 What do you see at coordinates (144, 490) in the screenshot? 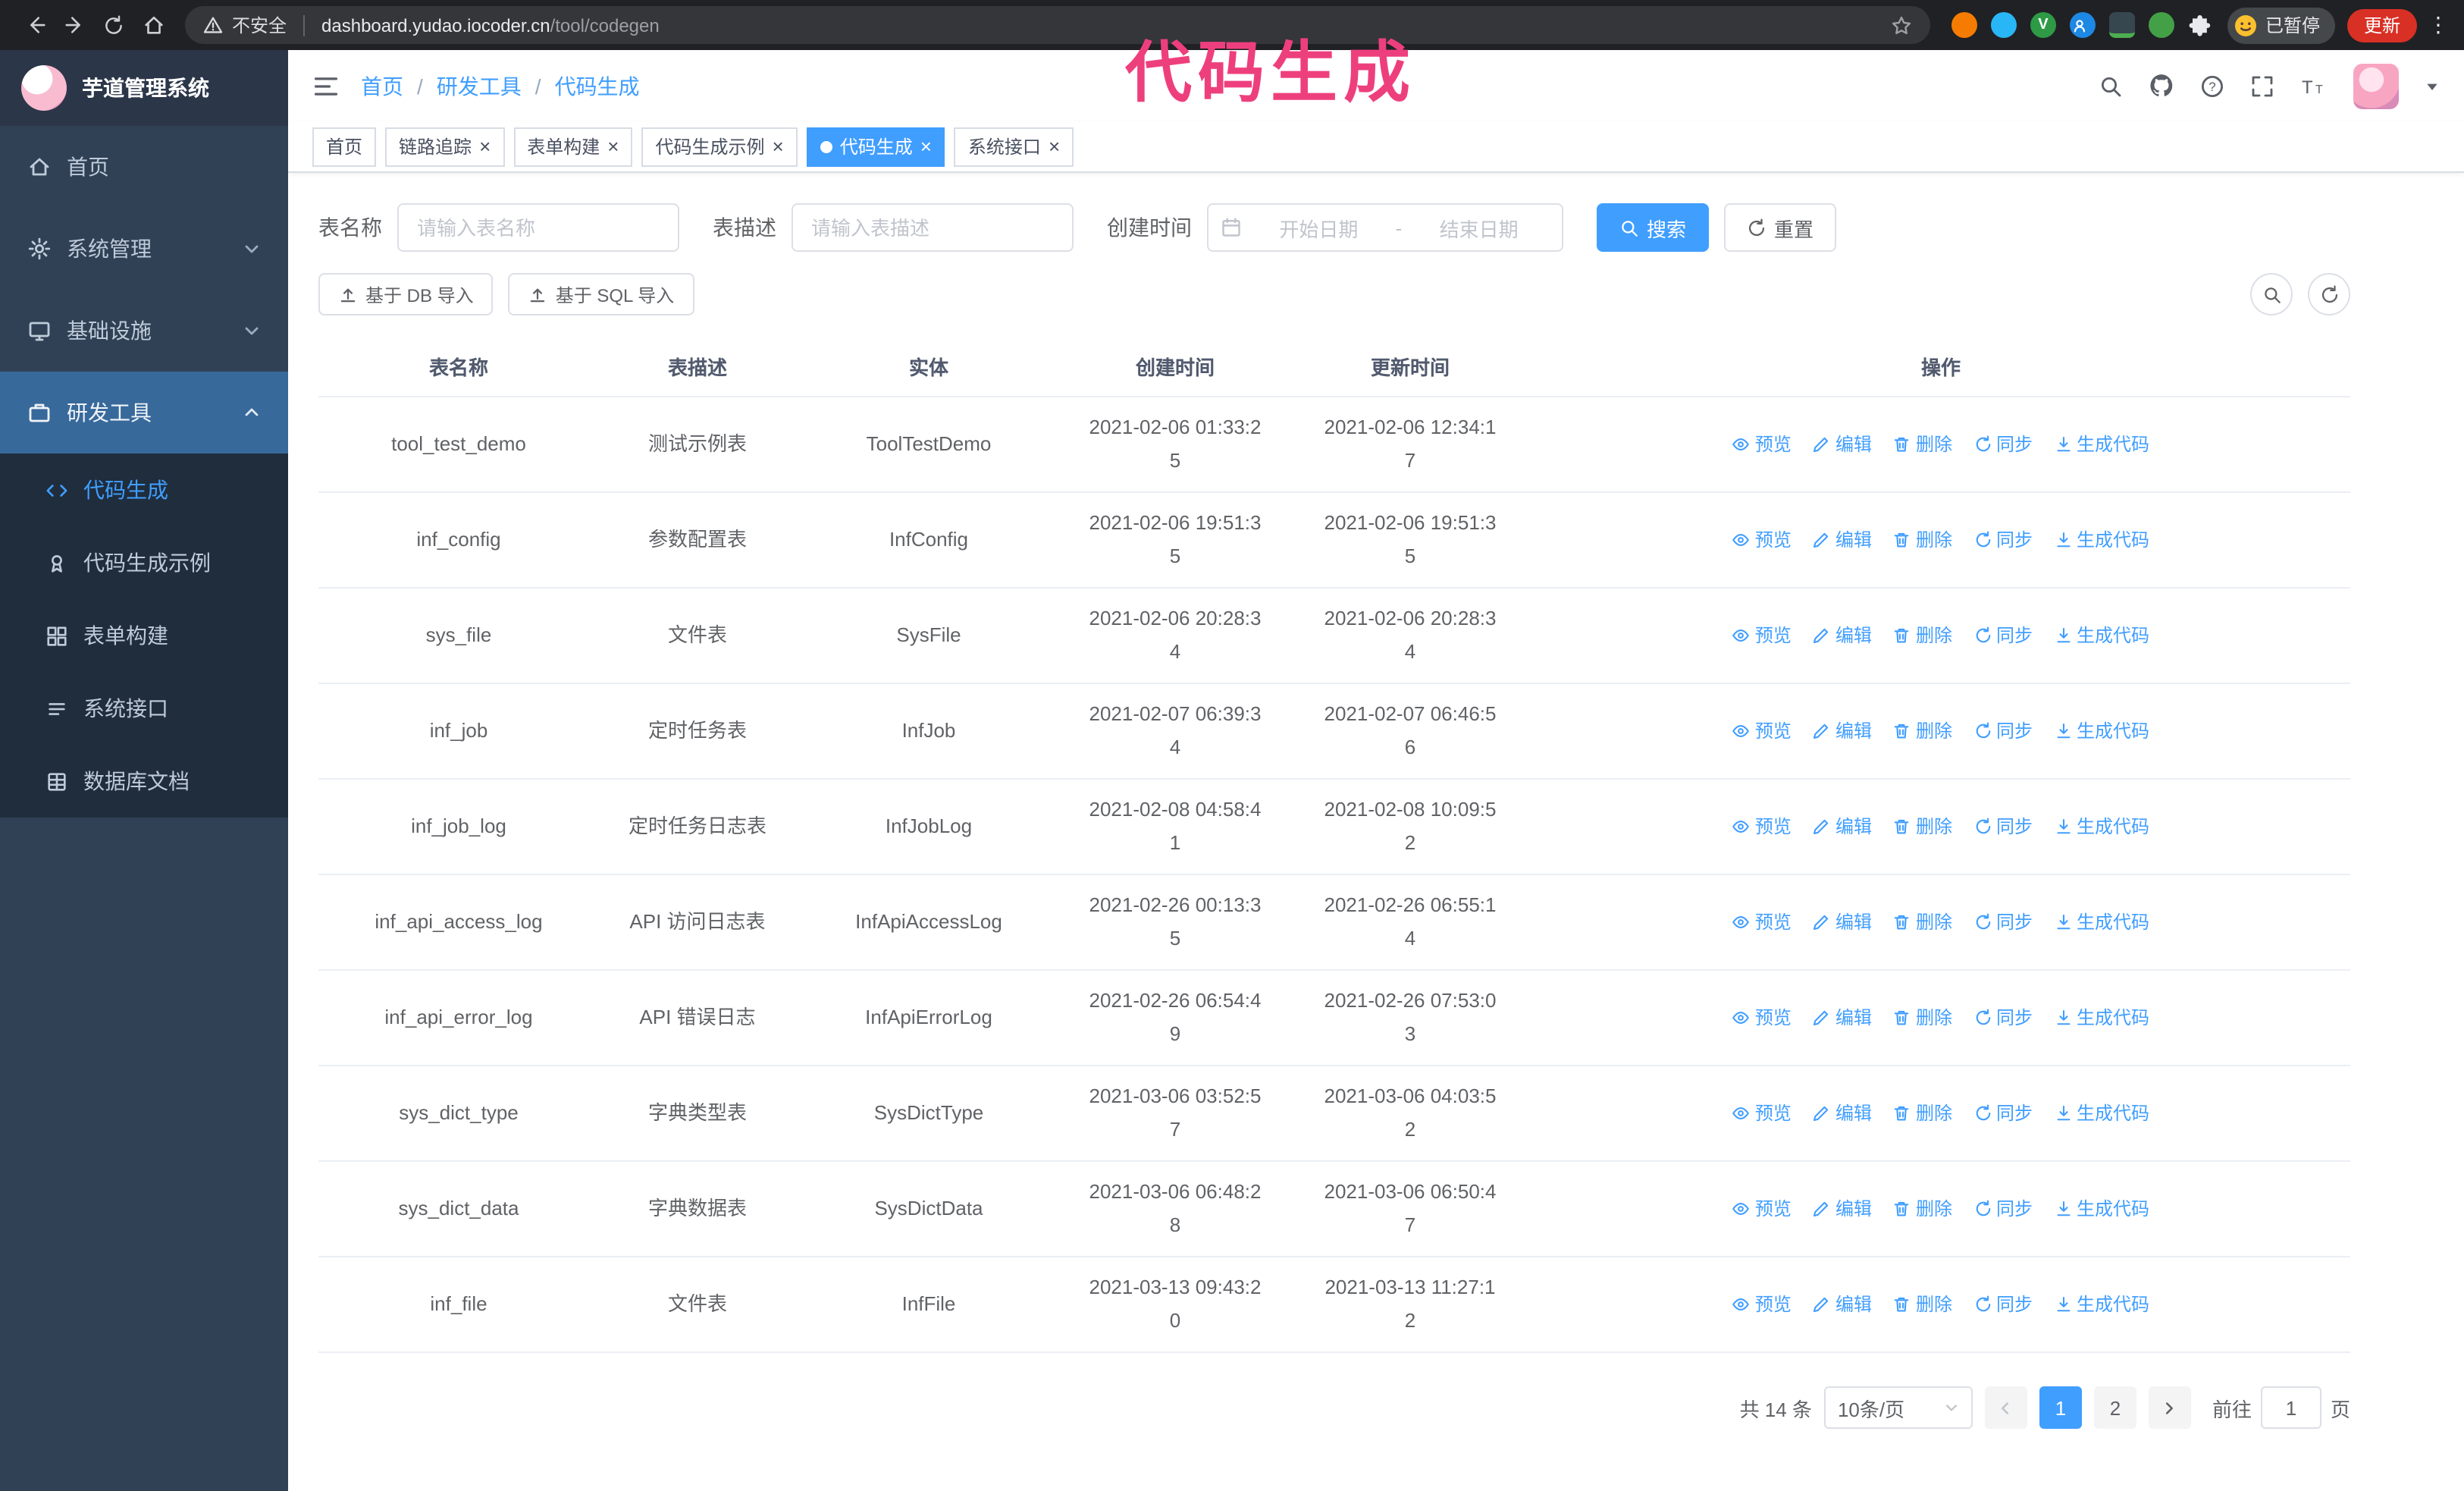
I see `sidebar-item-codegen: 代码生成` at bounding box center [144, 490].